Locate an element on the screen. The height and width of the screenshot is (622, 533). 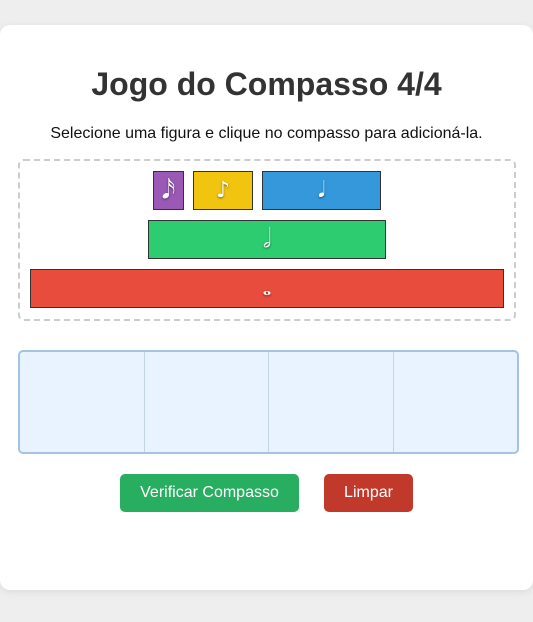
quarter-note-icon: 𝅘𝅥 is located at coordinates (321, 190).